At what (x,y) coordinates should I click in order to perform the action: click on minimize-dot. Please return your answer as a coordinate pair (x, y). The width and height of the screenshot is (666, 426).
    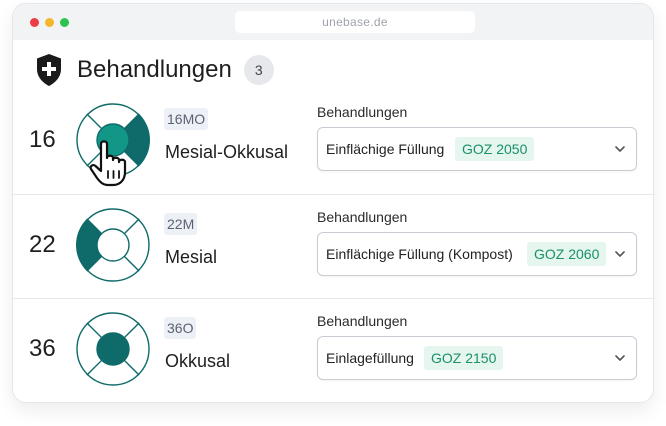
    Looking at the image, I should click on (49, 22).